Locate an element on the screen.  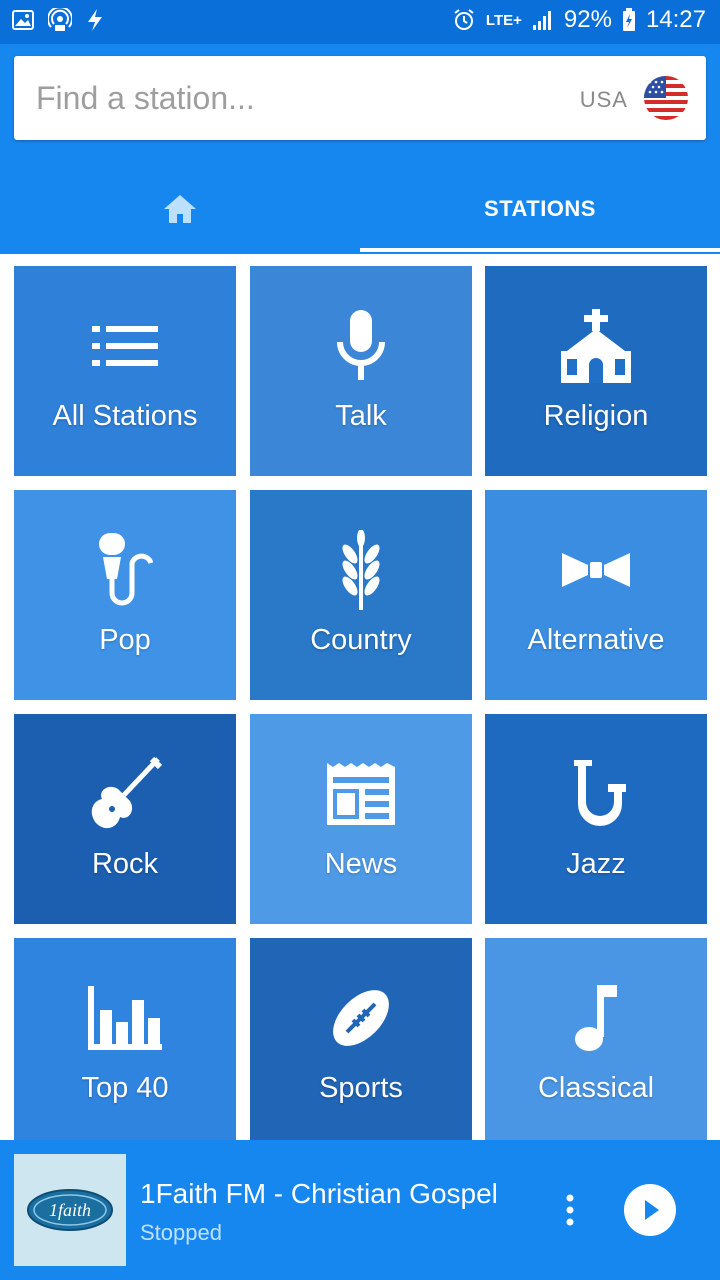
battery-percent: 92% is located at coordinates (587, 19).